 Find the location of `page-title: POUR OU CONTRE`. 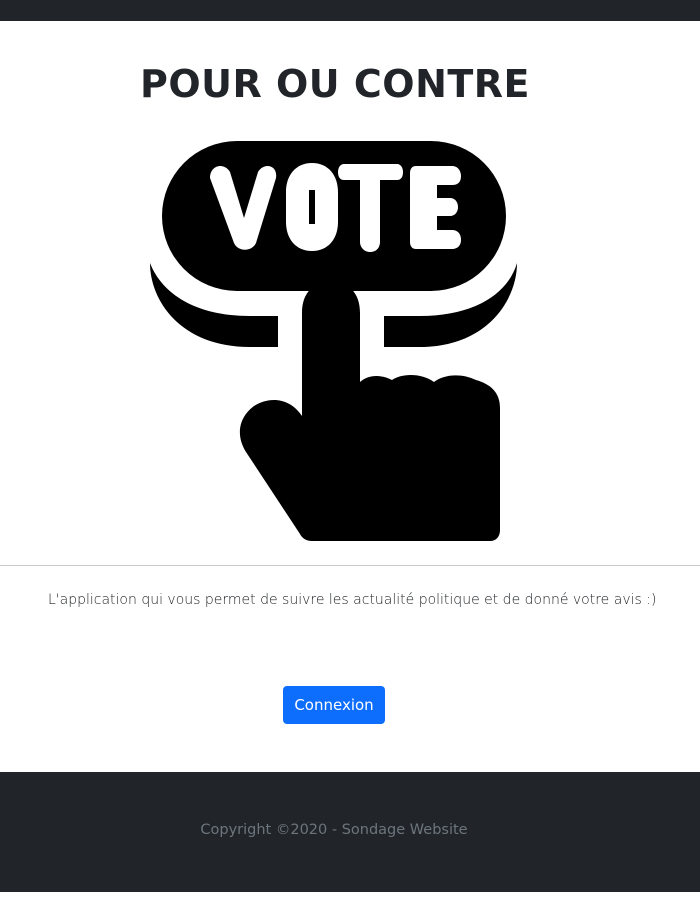

page-title: POUR OU CONTRE is located at coordinates (335, 84).